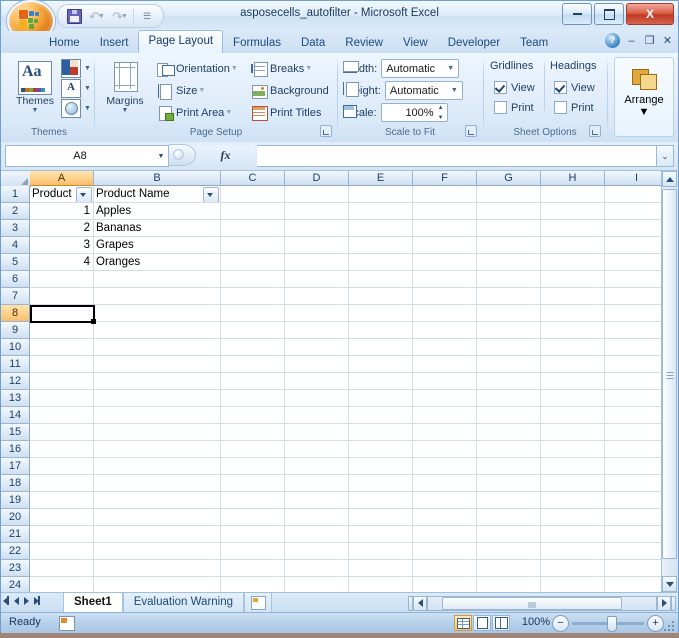  Describe the element at coordinates (157, 279) in the screenshot. I see `cell-B6` at that location.